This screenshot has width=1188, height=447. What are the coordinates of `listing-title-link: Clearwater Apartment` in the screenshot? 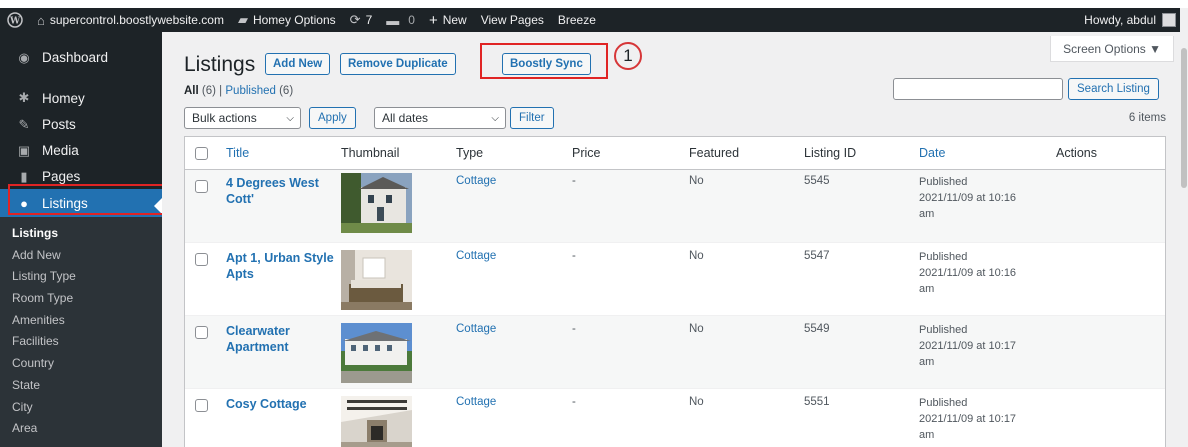 It's located at (281, 339).